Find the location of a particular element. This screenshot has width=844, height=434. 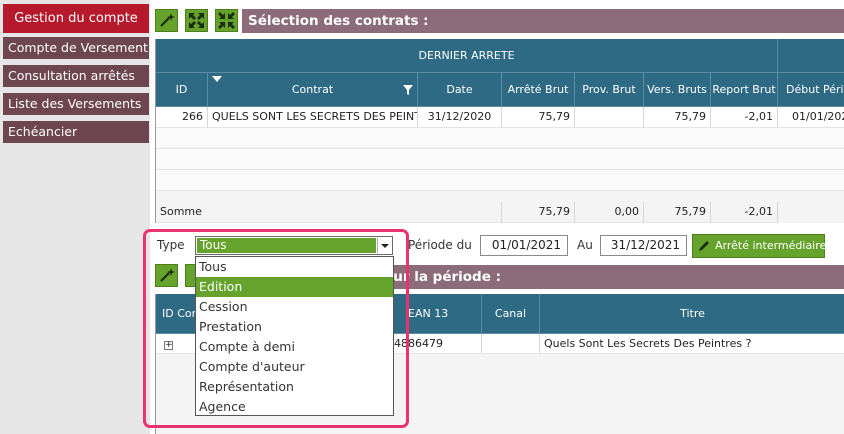

cell-id: 266 is located at coordinates (182, 117).